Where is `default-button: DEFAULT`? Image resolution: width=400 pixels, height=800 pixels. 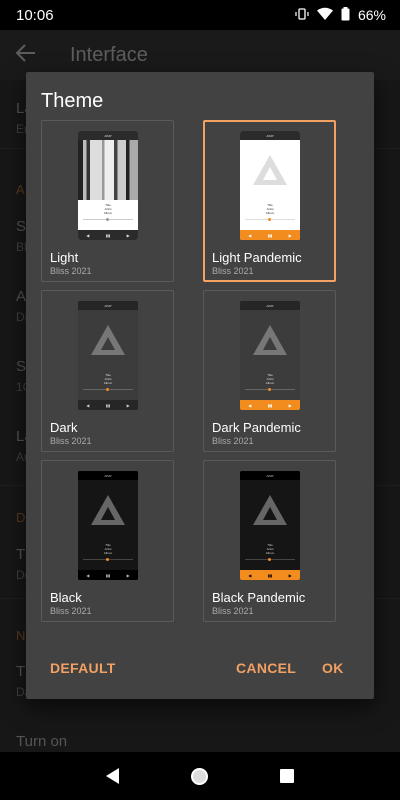 default-button: DEFAULT is located at coordinates (83, 668).